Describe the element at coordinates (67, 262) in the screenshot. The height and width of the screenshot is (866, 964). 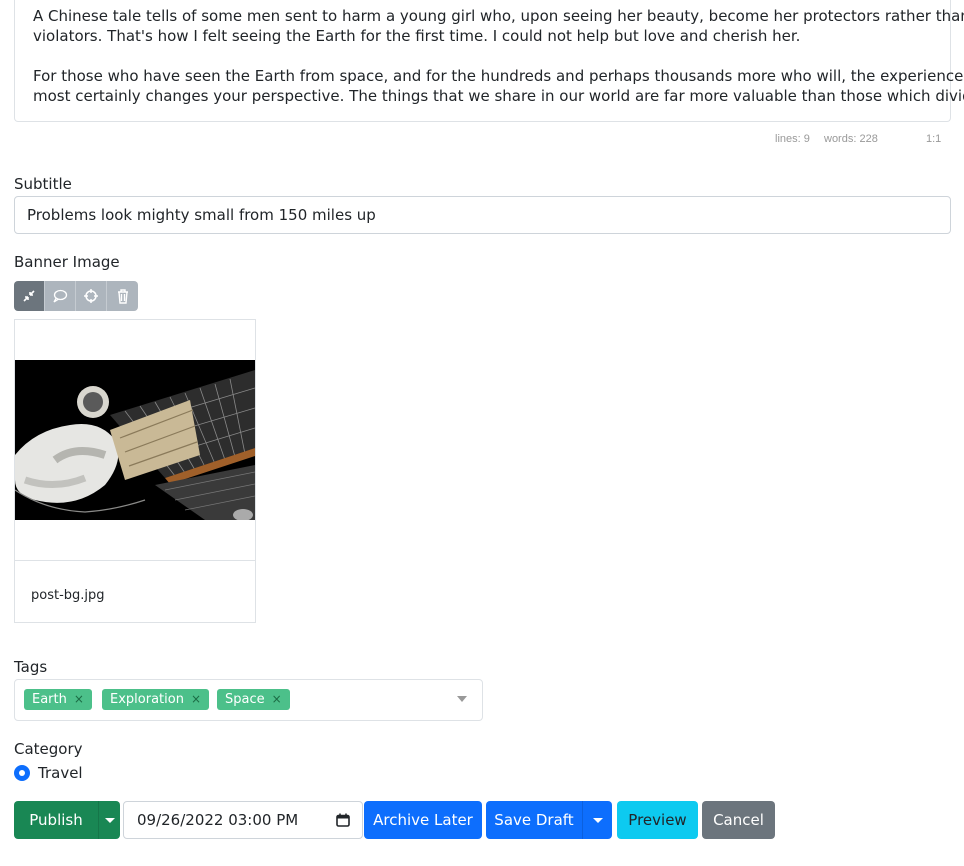
I see `banner-image-label: Banner Image` at that location.